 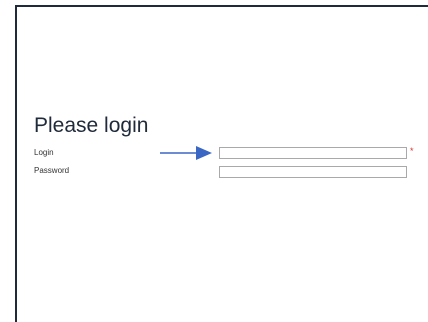 What do you see at coordinates (91, 125) in the screenshot?
I see `page-title: Please login` at bounding box center [91, 125].